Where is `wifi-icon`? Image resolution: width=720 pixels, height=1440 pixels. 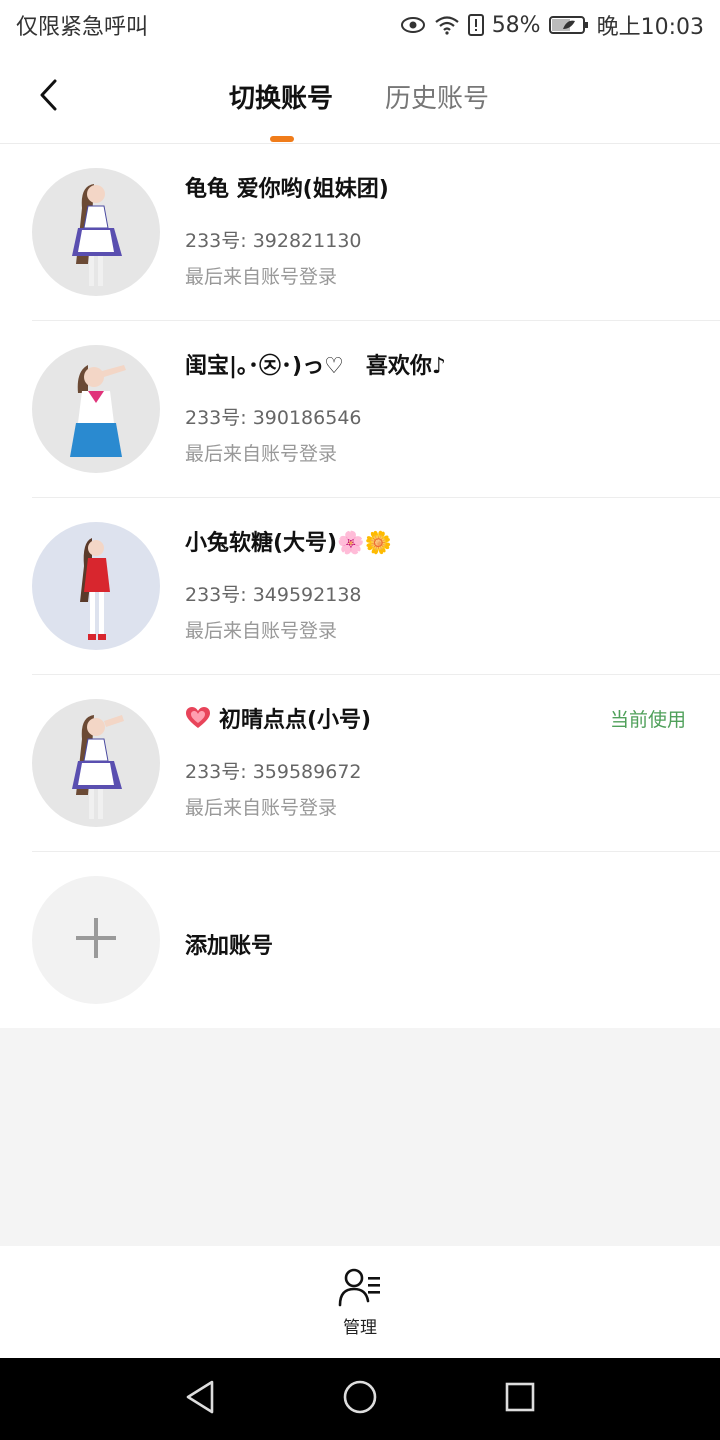
wifi-icon is located at coordinates (447, 25).